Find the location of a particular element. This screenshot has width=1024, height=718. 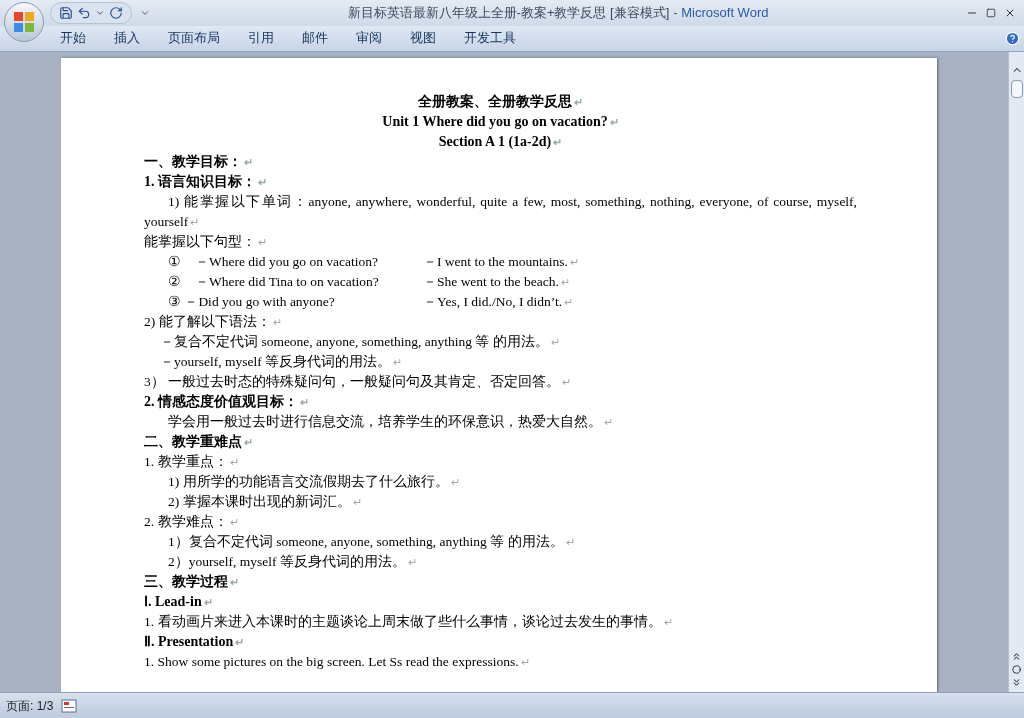

body-text: 1. Show some pictures on the big screen. Let Ss read the expressions.↵ is located at coordinates (337, 662).